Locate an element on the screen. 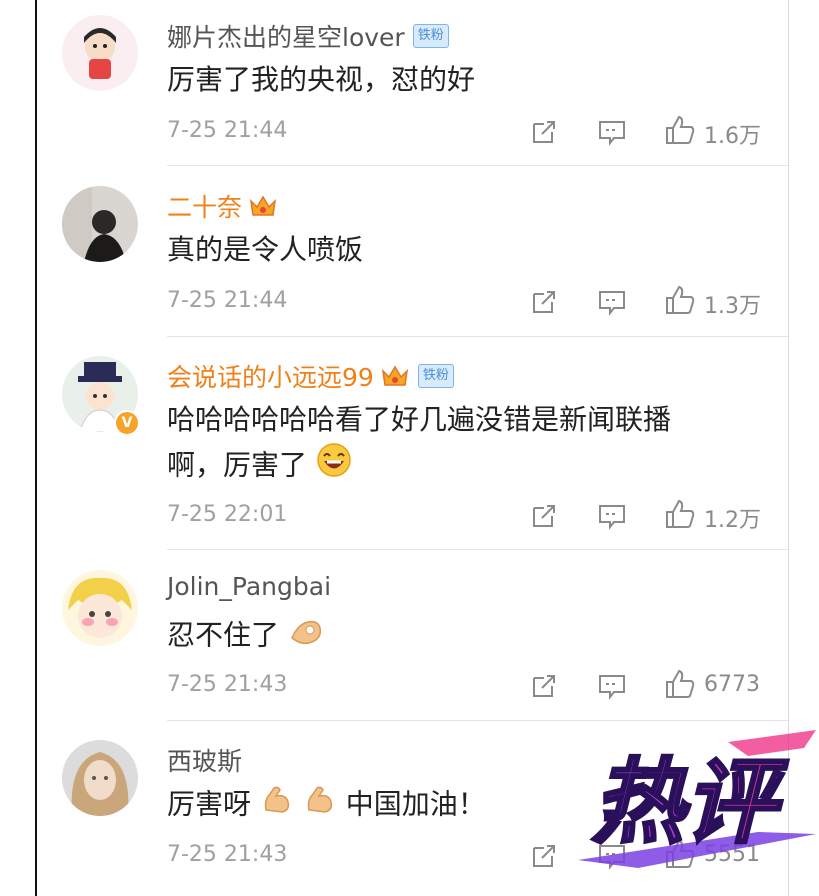 The height and width of the screenshot is (896, 819). verified-badge: V is located at coordinates (127, 423).